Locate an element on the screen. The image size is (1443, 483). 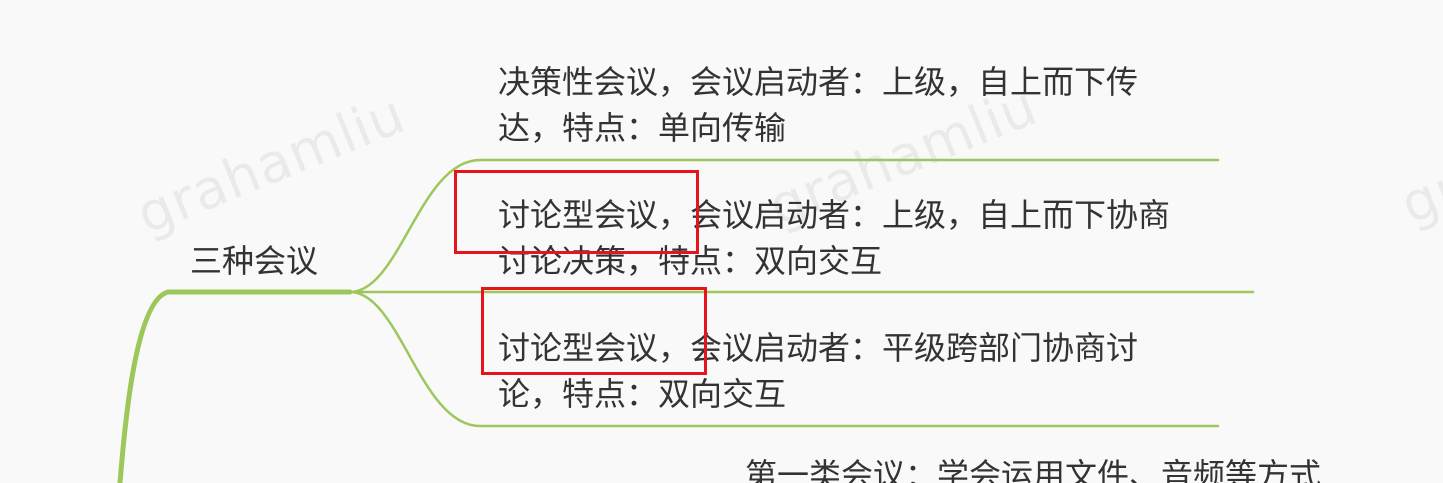
child-node-line: 论，特点：双向交互 is located at coordinates (642, 394).